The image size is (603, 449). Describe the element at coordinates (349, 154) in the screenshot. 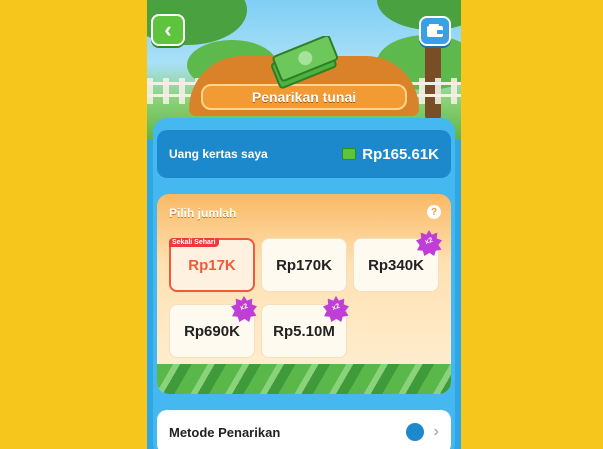

I see `banknote-icon` at that location.